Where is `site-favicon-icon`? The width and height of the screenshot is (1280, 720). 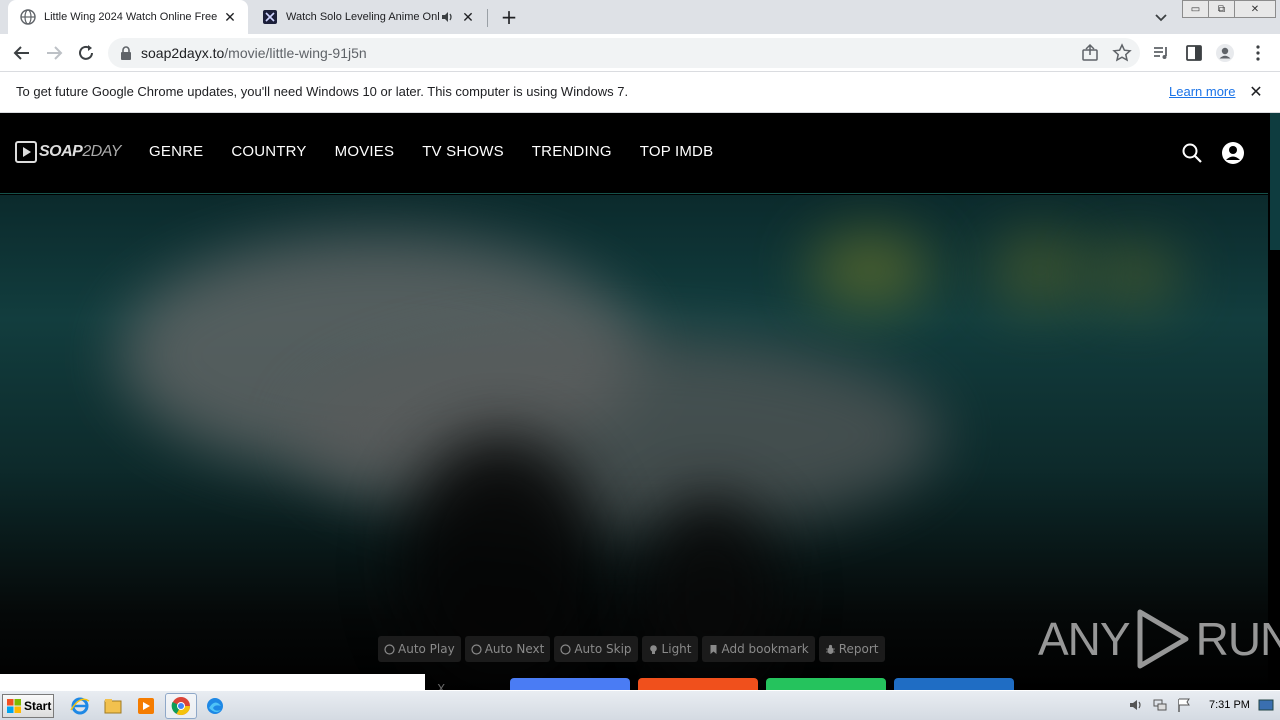
site-favicon-icon is located at coordinates (270, 17).